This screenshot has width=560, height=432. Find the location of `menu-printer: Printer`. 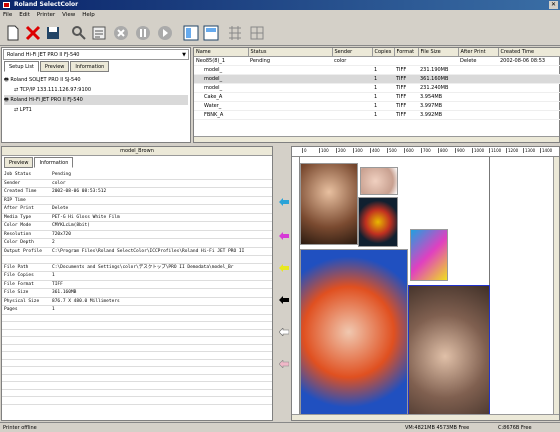

menu-printer: Printer is located at coordinates (46, 15).